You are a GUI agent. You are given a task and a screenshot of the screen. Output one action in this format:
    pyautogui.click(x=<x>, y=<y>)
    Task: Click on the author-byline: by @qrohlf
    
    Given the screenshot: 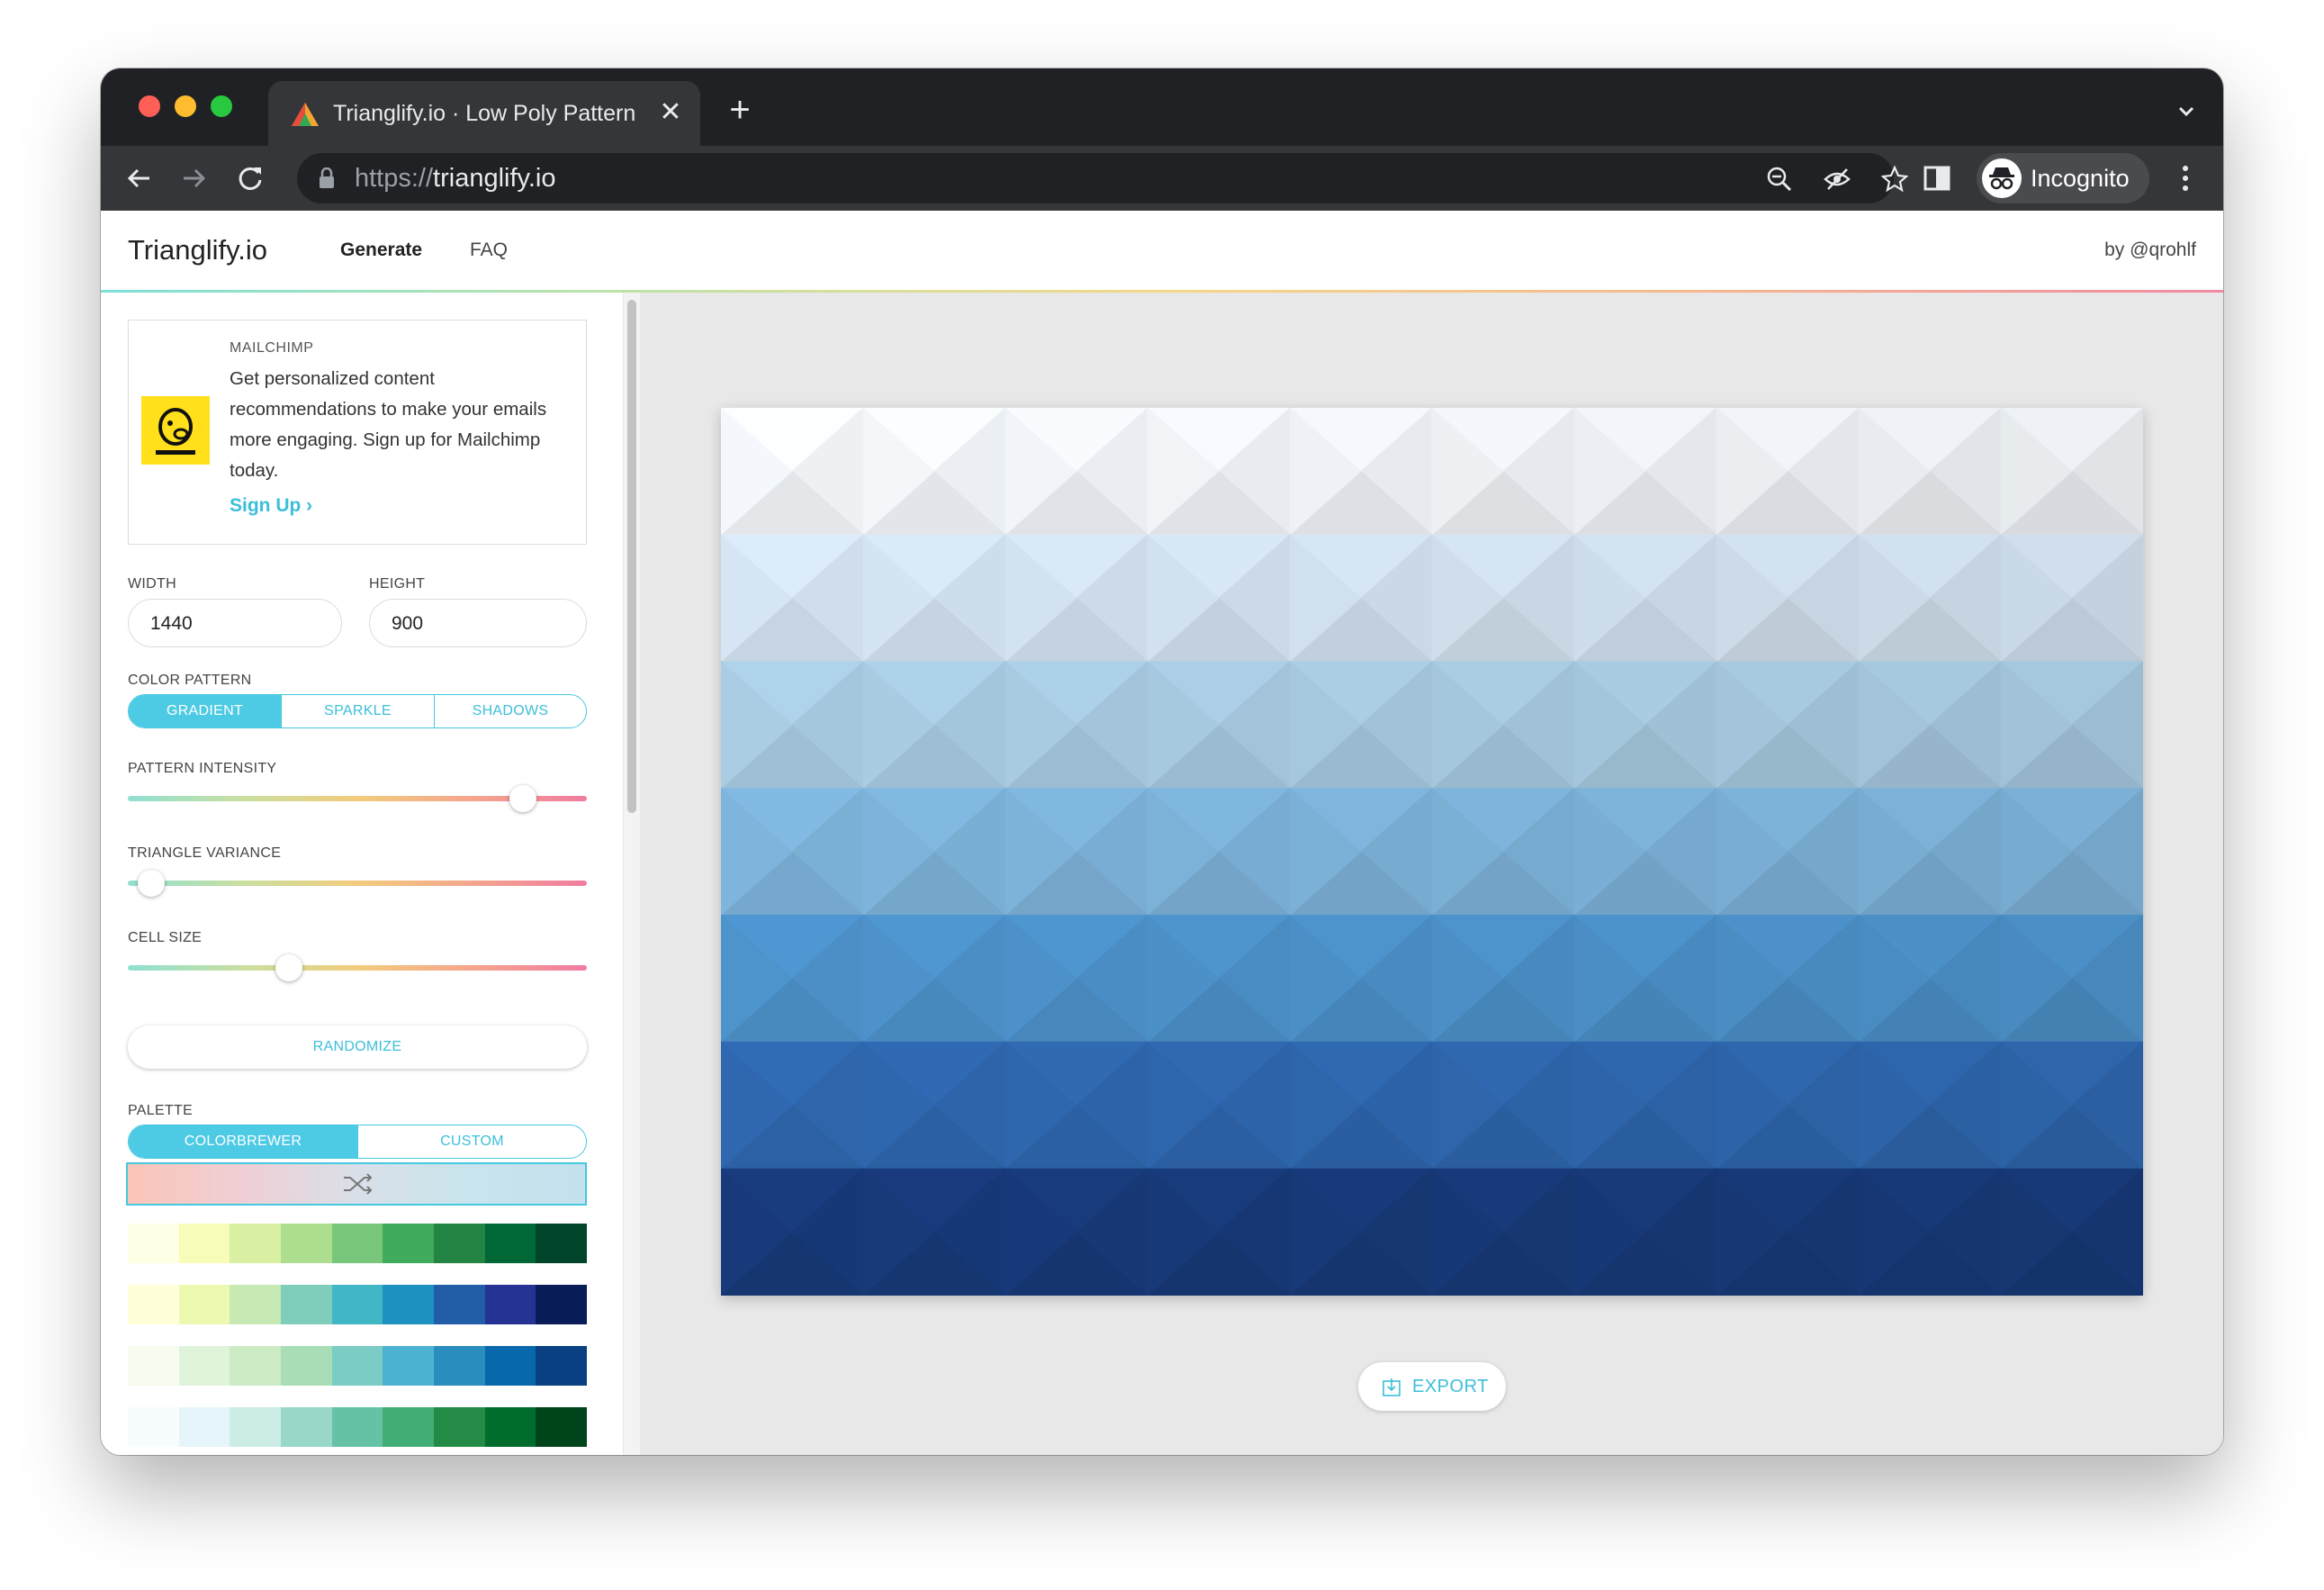 What is the action you would take?
    pyautogui.click(x=2150, y=250)
    